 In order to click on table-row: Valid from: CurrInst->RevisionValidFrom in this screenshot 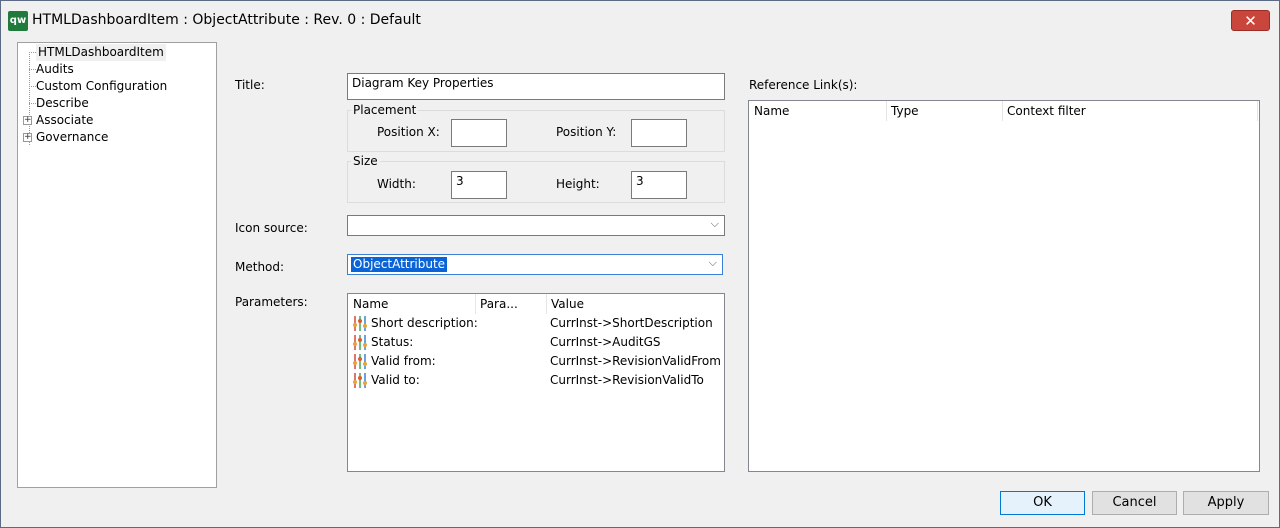, I will do `click(536, 361)`.